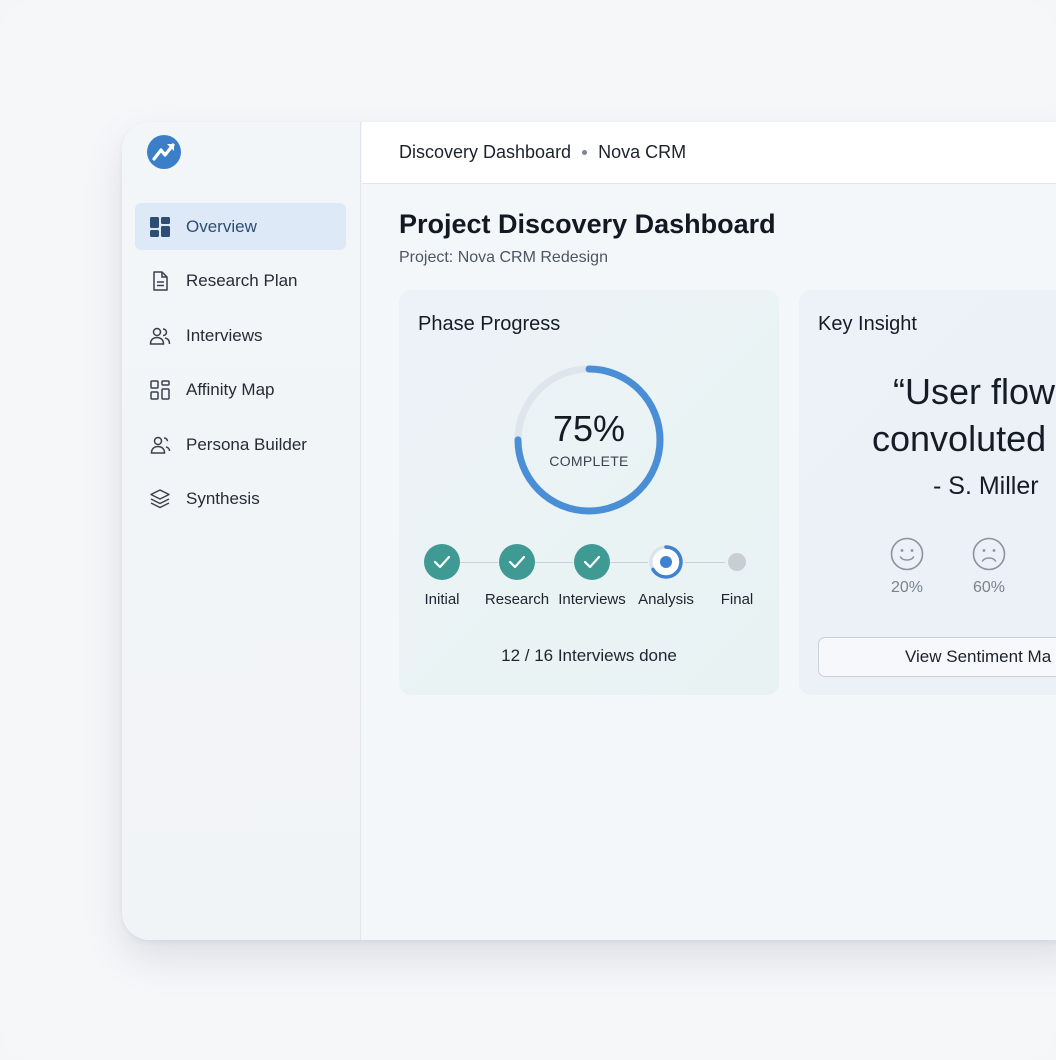 The height and width of the screenshot is (1060, 1056). I want to click on frown-icon, so click(989, 554).